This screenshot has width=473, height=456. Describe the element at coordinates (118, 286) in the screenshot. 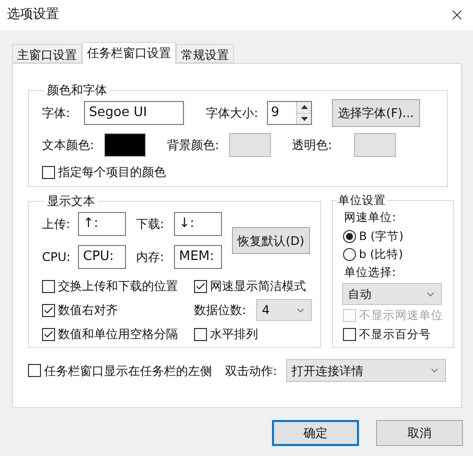

I see `checkbox: 交换上传和下载的位置` at that location.